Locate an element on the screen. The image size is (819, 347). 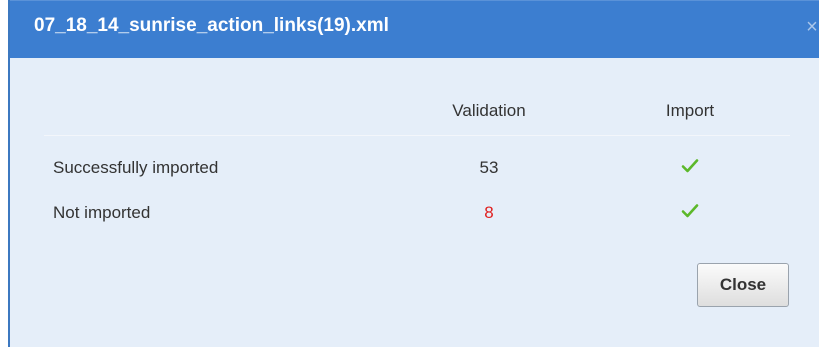
row-label-successfully-imported: Successfully imported is located at coordinates (136, 167).